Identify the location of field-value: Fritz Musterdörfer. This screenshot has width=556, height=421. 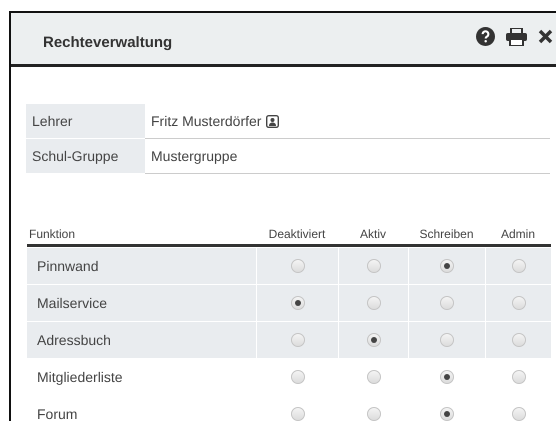
(206, 121).